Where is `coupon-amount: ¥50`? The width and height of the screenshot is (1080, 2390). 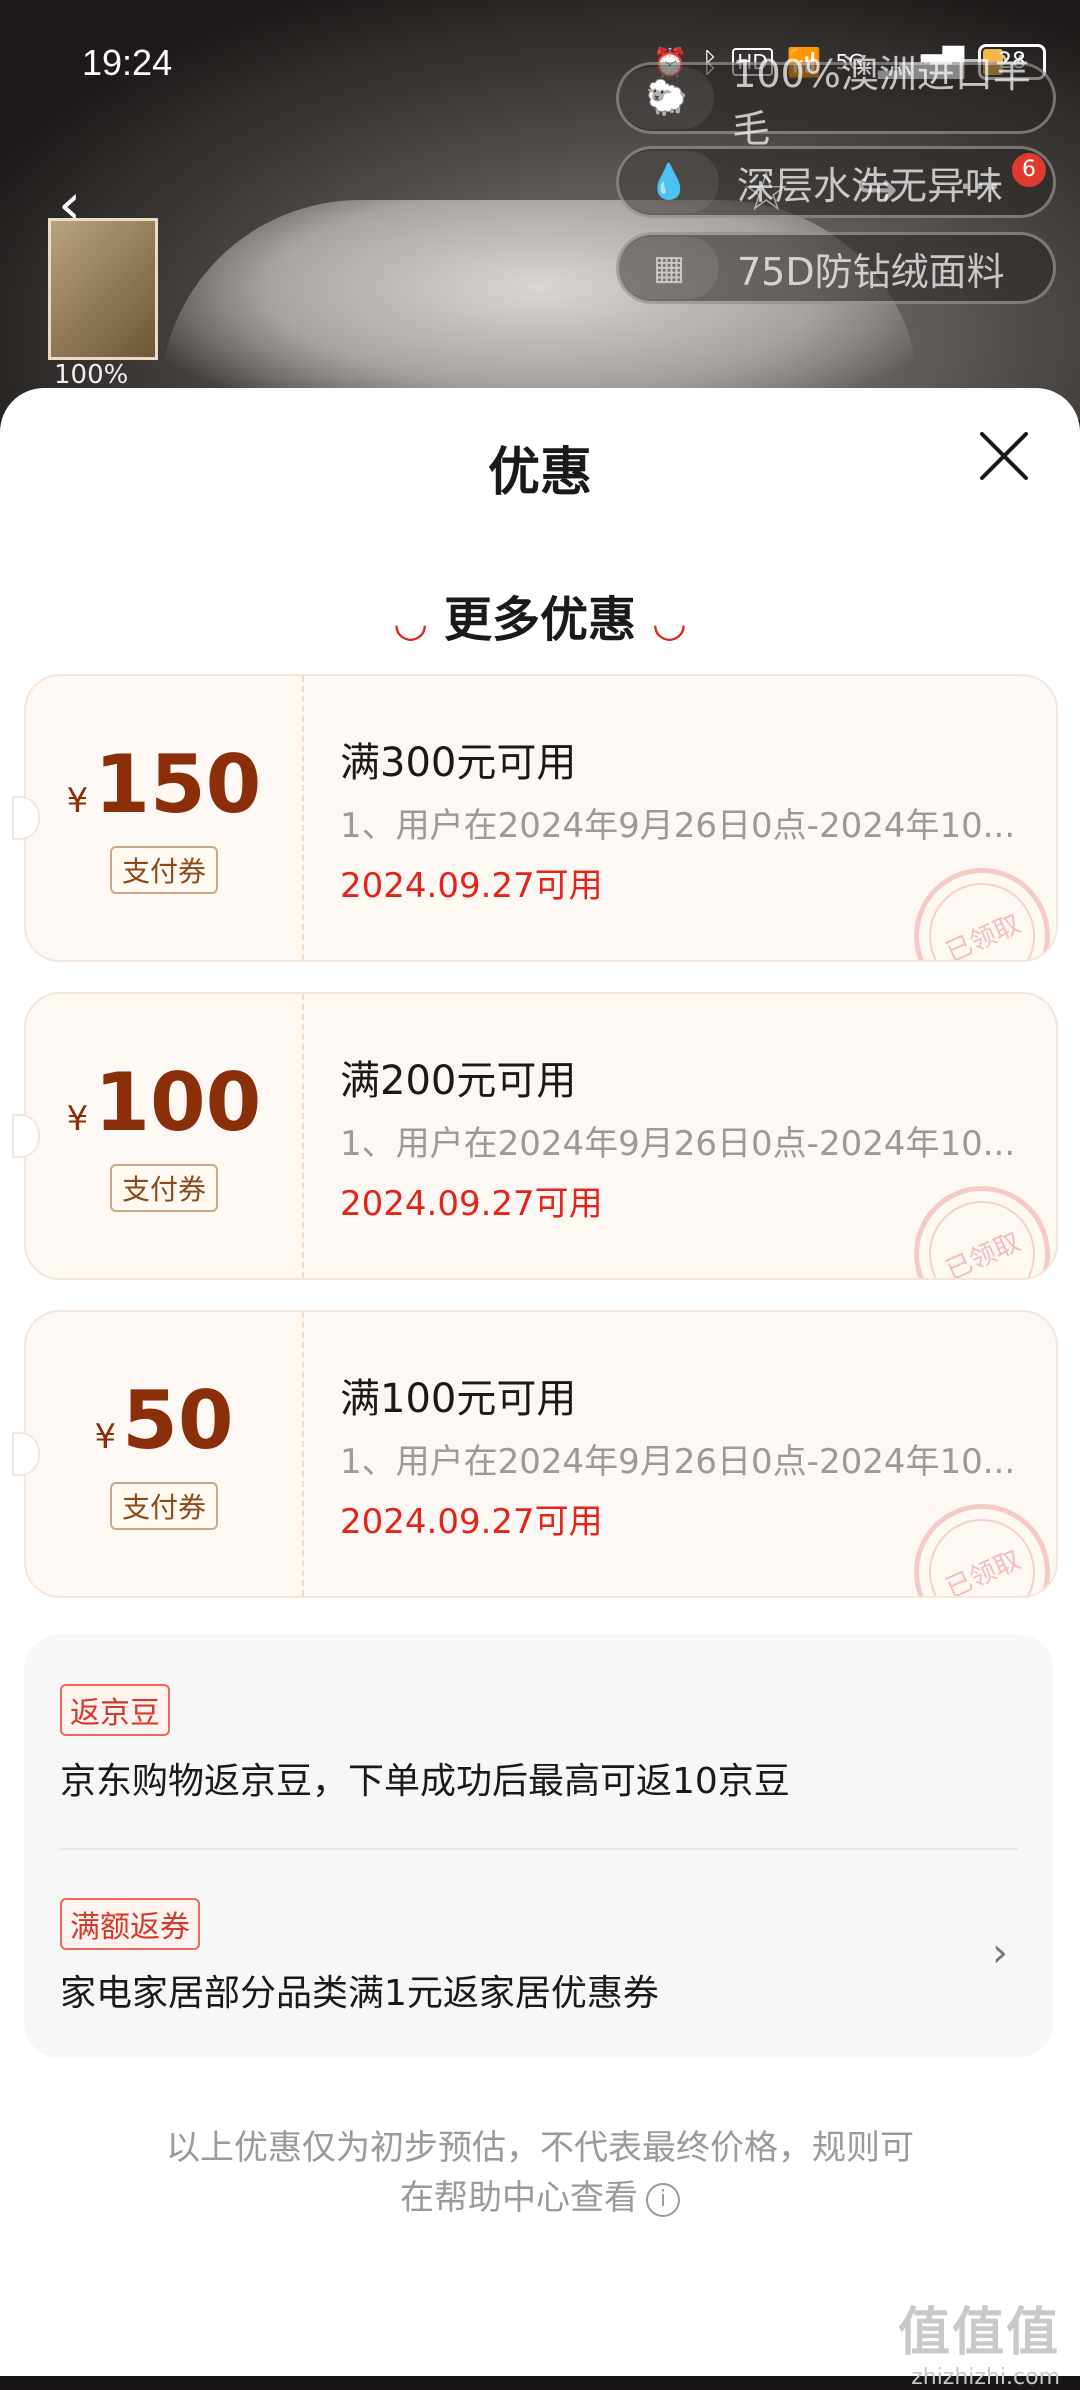
coupon-amount: ¥50 is located at coordinates (164, 1420).